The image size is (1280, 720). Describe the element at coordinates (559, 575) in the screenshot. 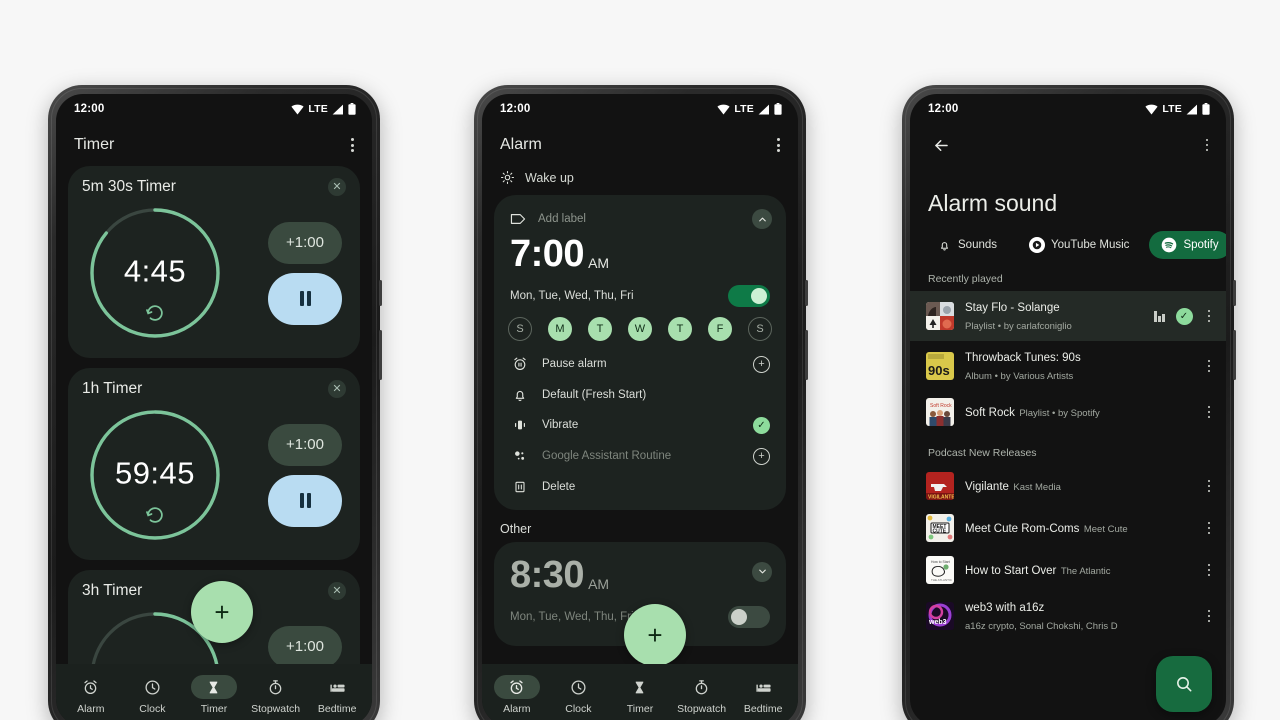

I see `alarm2-time: 8:30 AM` at that location.